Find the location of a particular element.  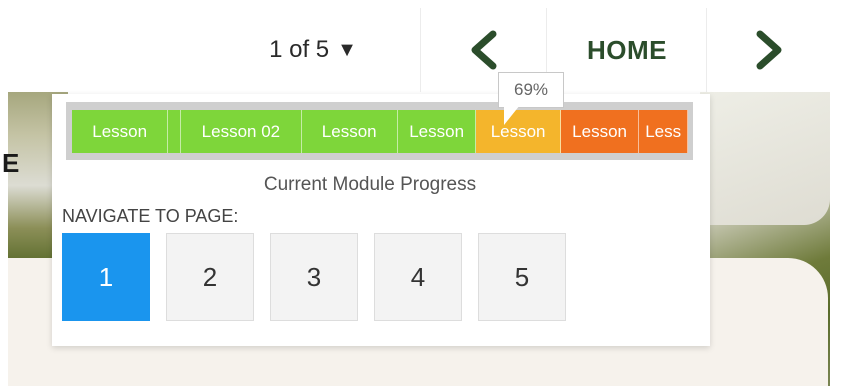

progress-percent-tooltip: 69% is located at coordinates (531, 90).